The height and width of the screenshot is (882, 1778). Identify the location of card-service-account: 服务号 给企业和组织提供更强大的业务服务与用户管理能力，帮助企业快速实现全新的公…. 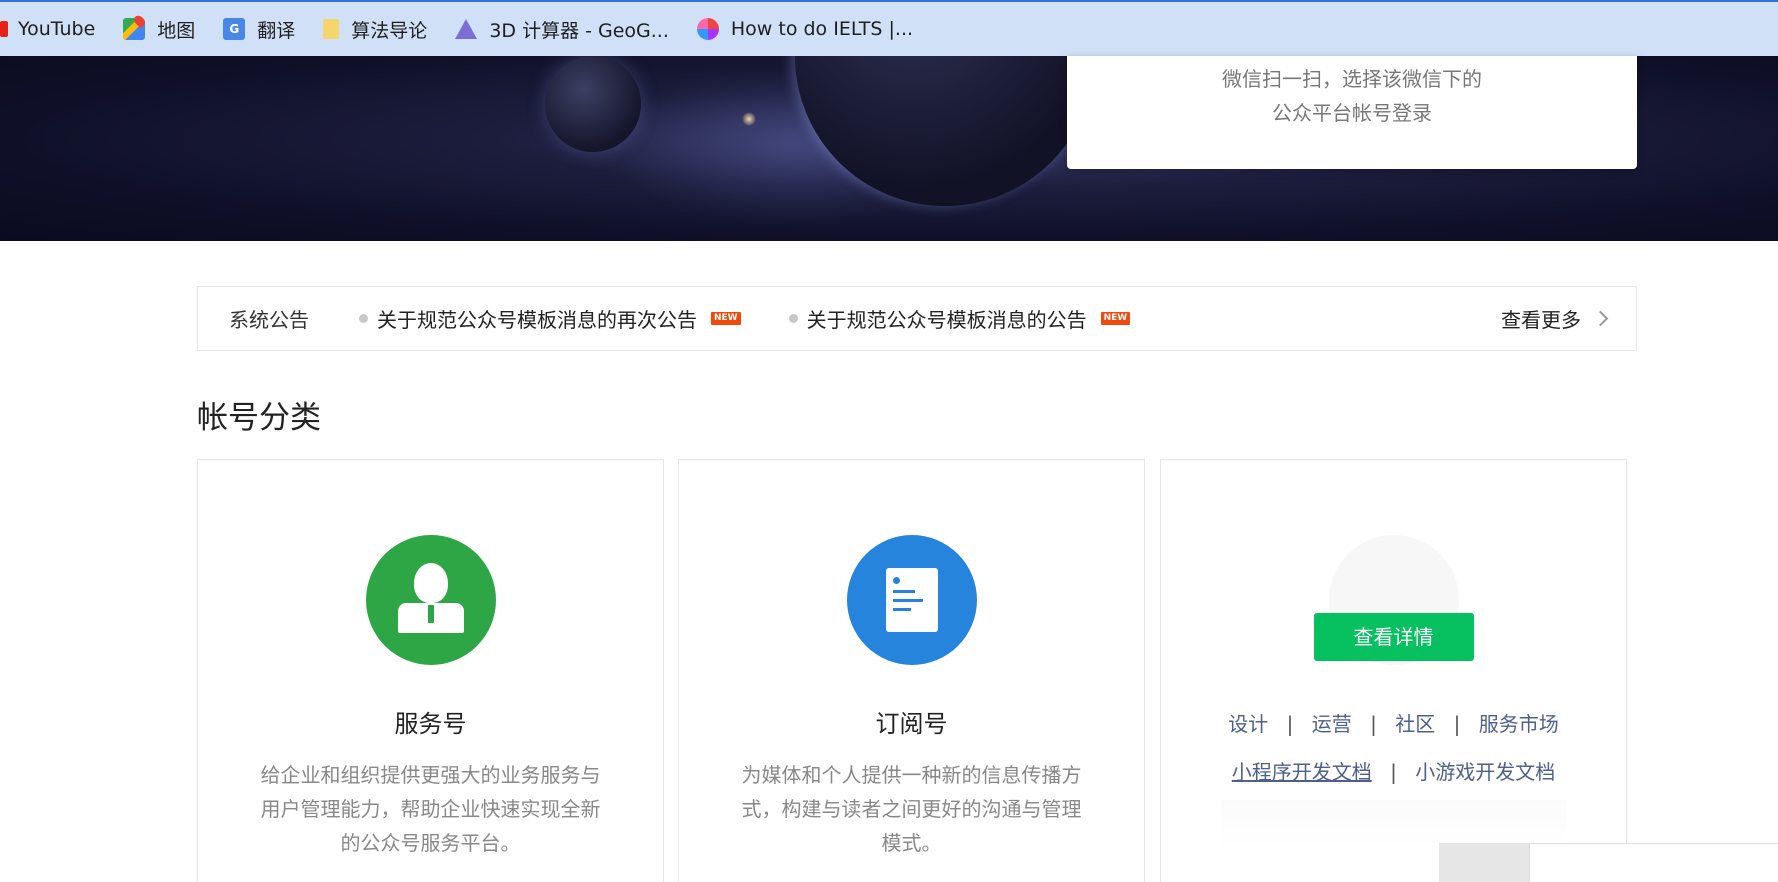
(430, 670).